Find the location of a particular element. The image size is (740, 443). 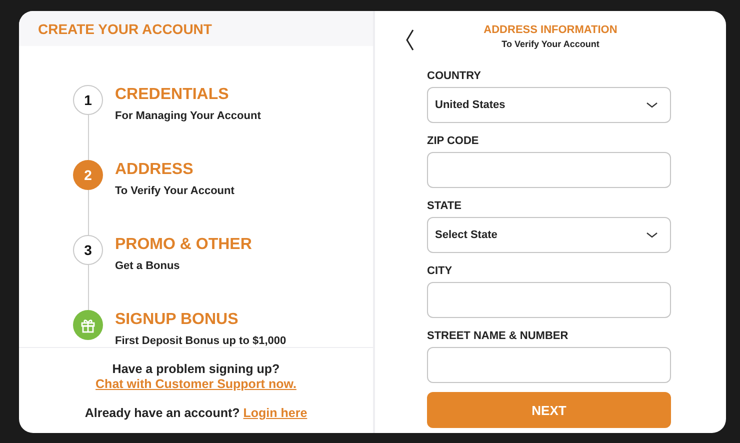

step-subtitle: Get a Bonus is located at coordinates (148, 266).